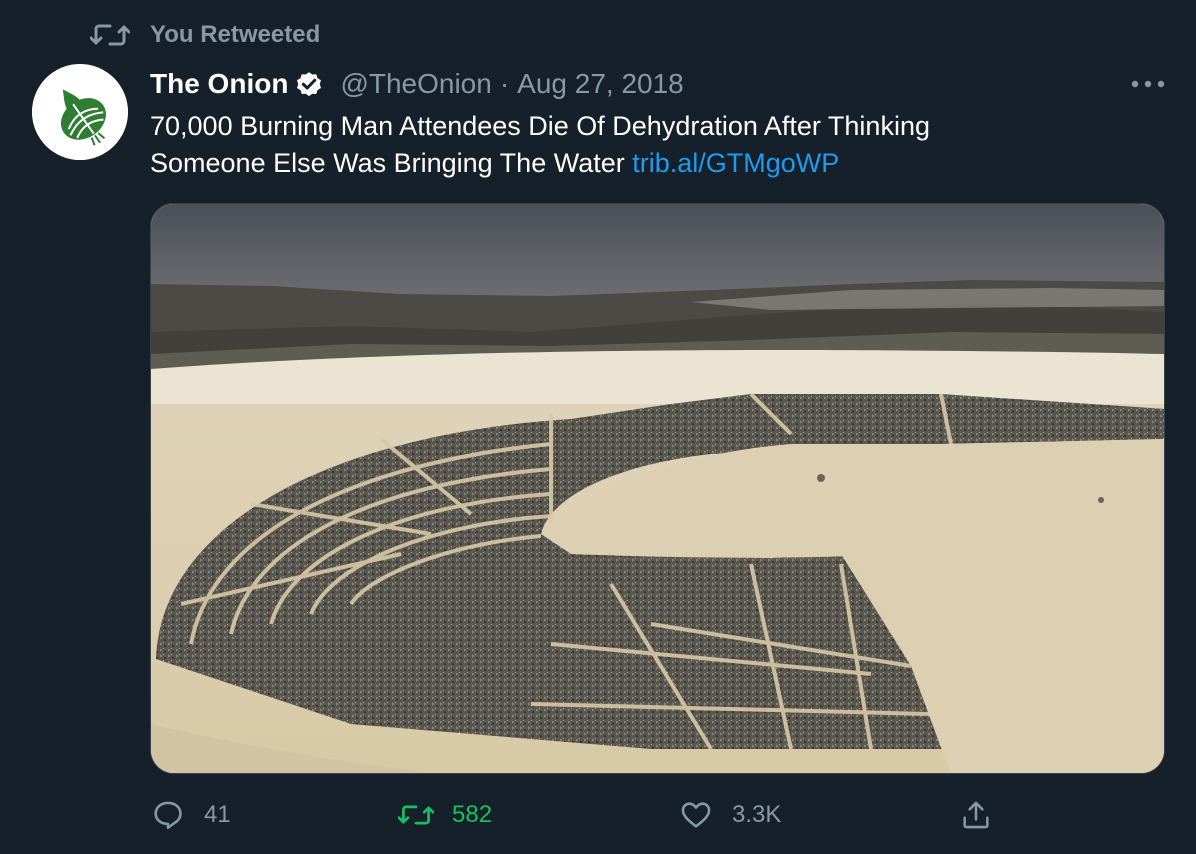  Describe the element at coordinates (235, 34) in the screenshot. I see `retweet-context-label: You Retweeted` at that location.